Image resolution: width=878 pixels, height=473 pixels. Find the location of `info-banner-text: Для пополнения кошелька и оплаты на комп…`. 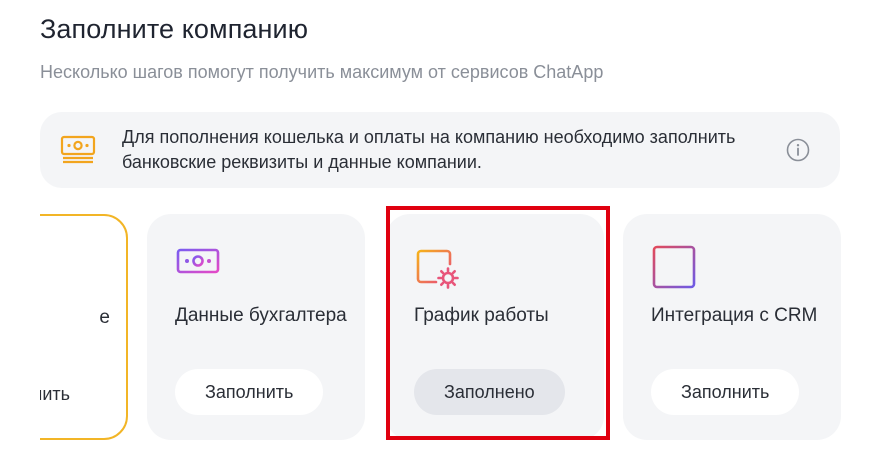

info-banner-text: Для пополнения кошелька и оплаты на комп… is located at coordinates (429, 149).